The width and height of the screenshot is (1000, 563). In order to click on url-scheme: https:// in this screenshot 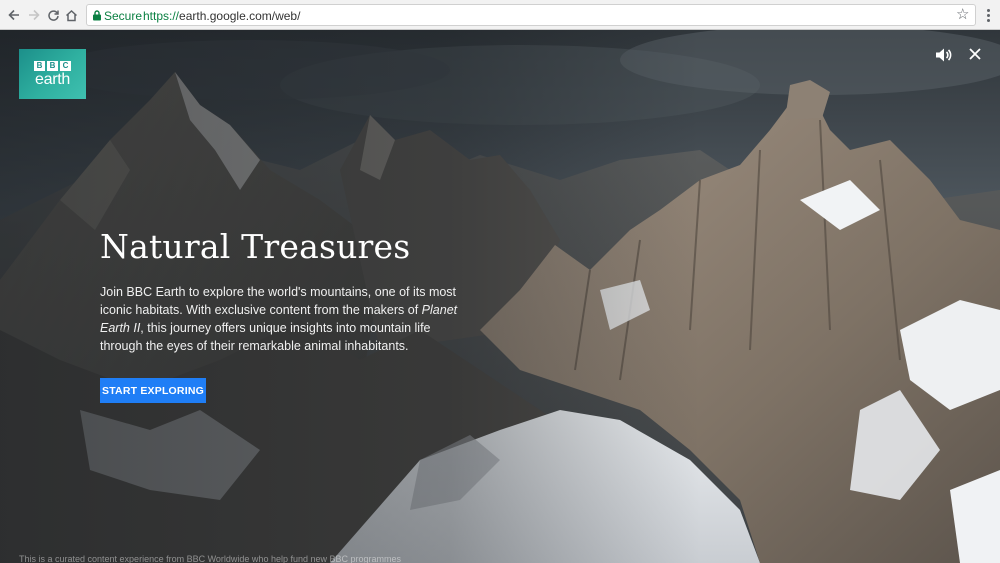, I will do `click(161, 16)`.